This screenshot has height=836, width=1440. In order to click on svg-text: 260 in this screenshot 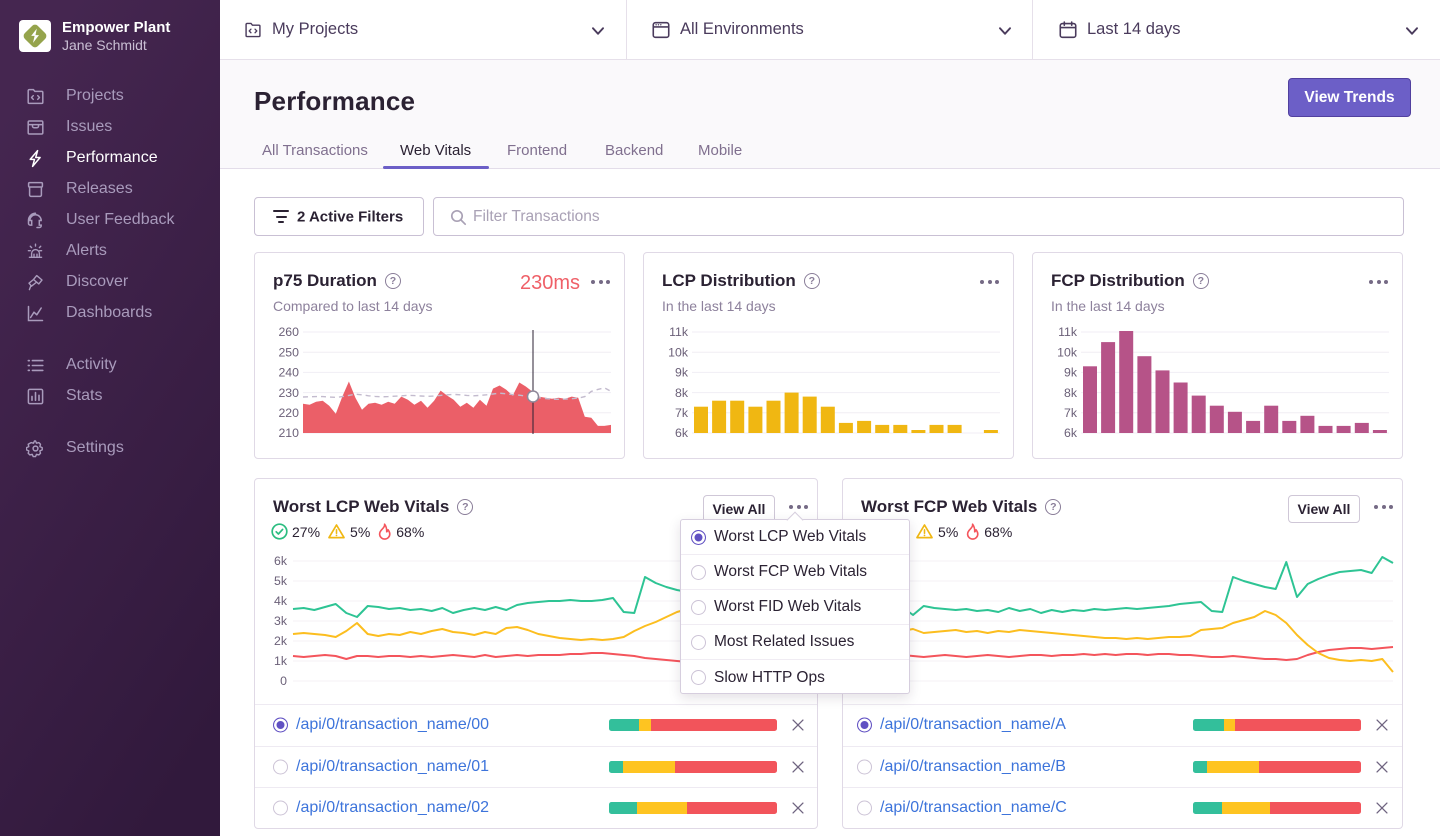, I will do `click(288, 332)`.